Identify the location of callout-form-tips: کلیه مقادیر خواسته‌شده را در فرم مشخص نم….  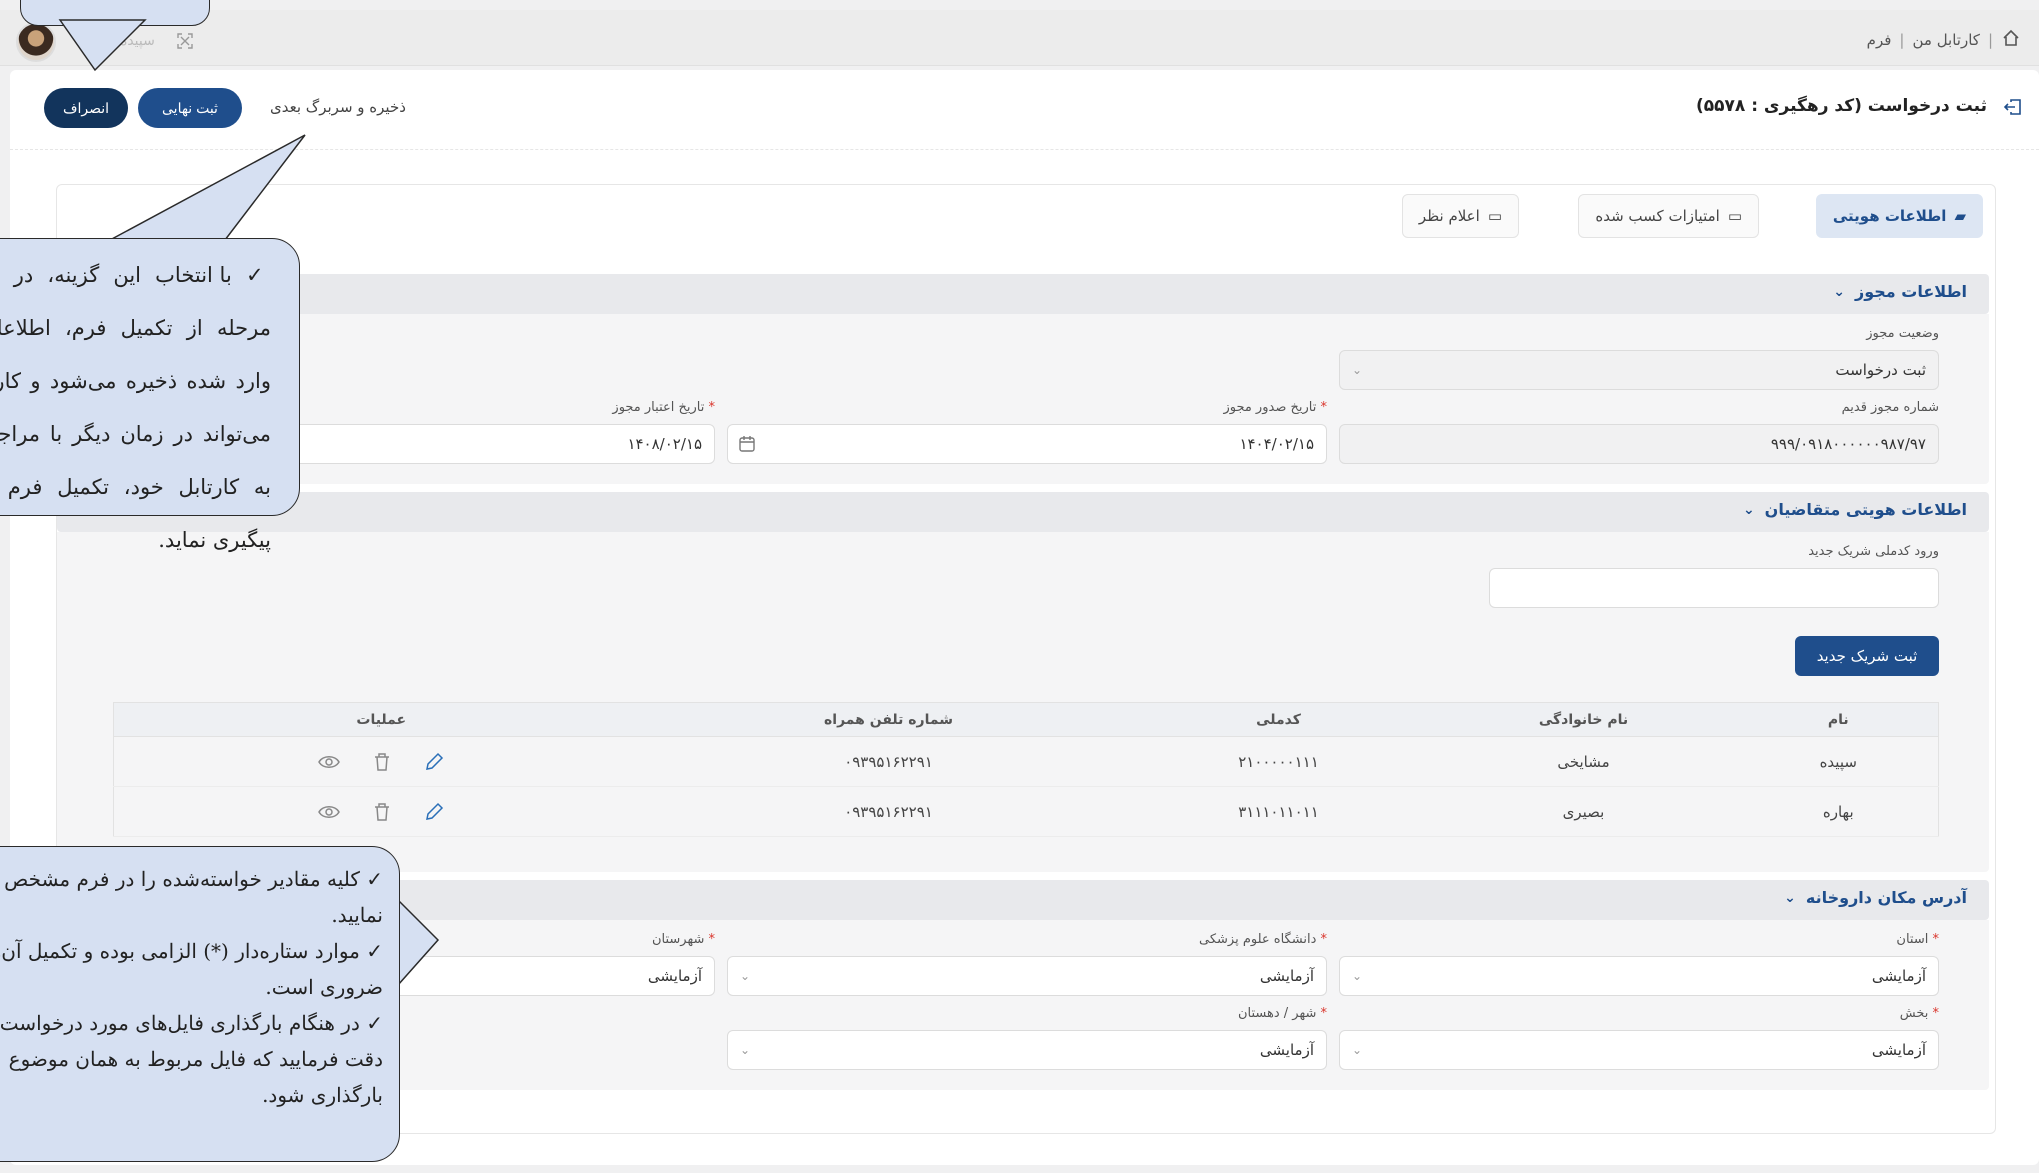
(200, 1004).